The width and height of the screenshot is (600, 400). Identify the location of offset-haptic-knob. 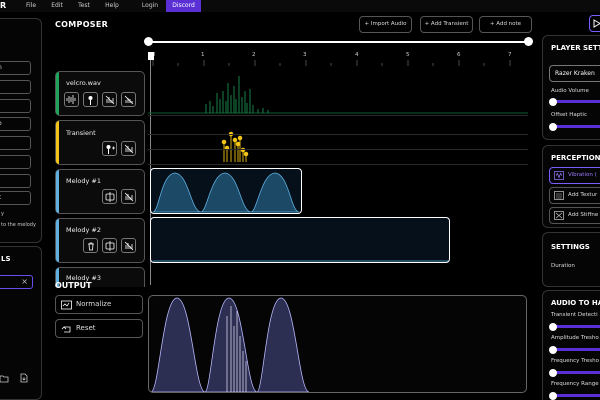
(553, 127).